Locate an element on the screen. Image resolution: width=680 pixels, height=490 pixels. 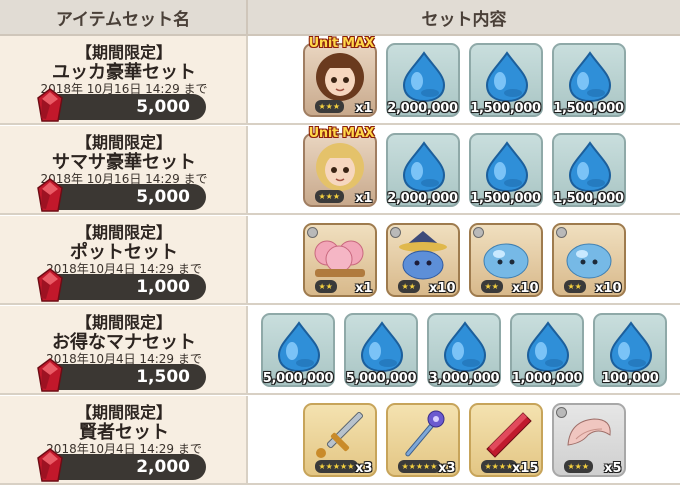
set-name-cell: 【期間限定】 ユッカ豪華セット 2018年 10月16日 14:29 まで 5,000 is located at coordinates (124, 79).